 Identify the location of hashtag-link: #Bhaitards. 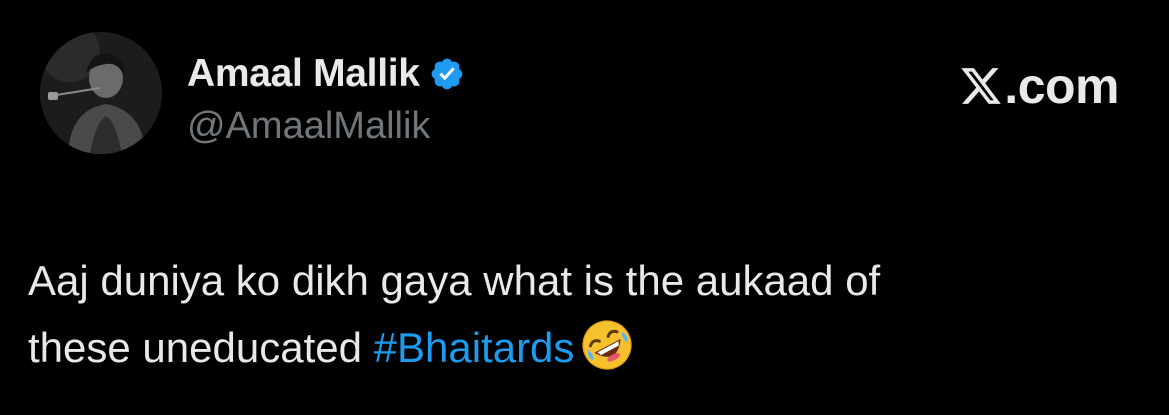
(474, 347).